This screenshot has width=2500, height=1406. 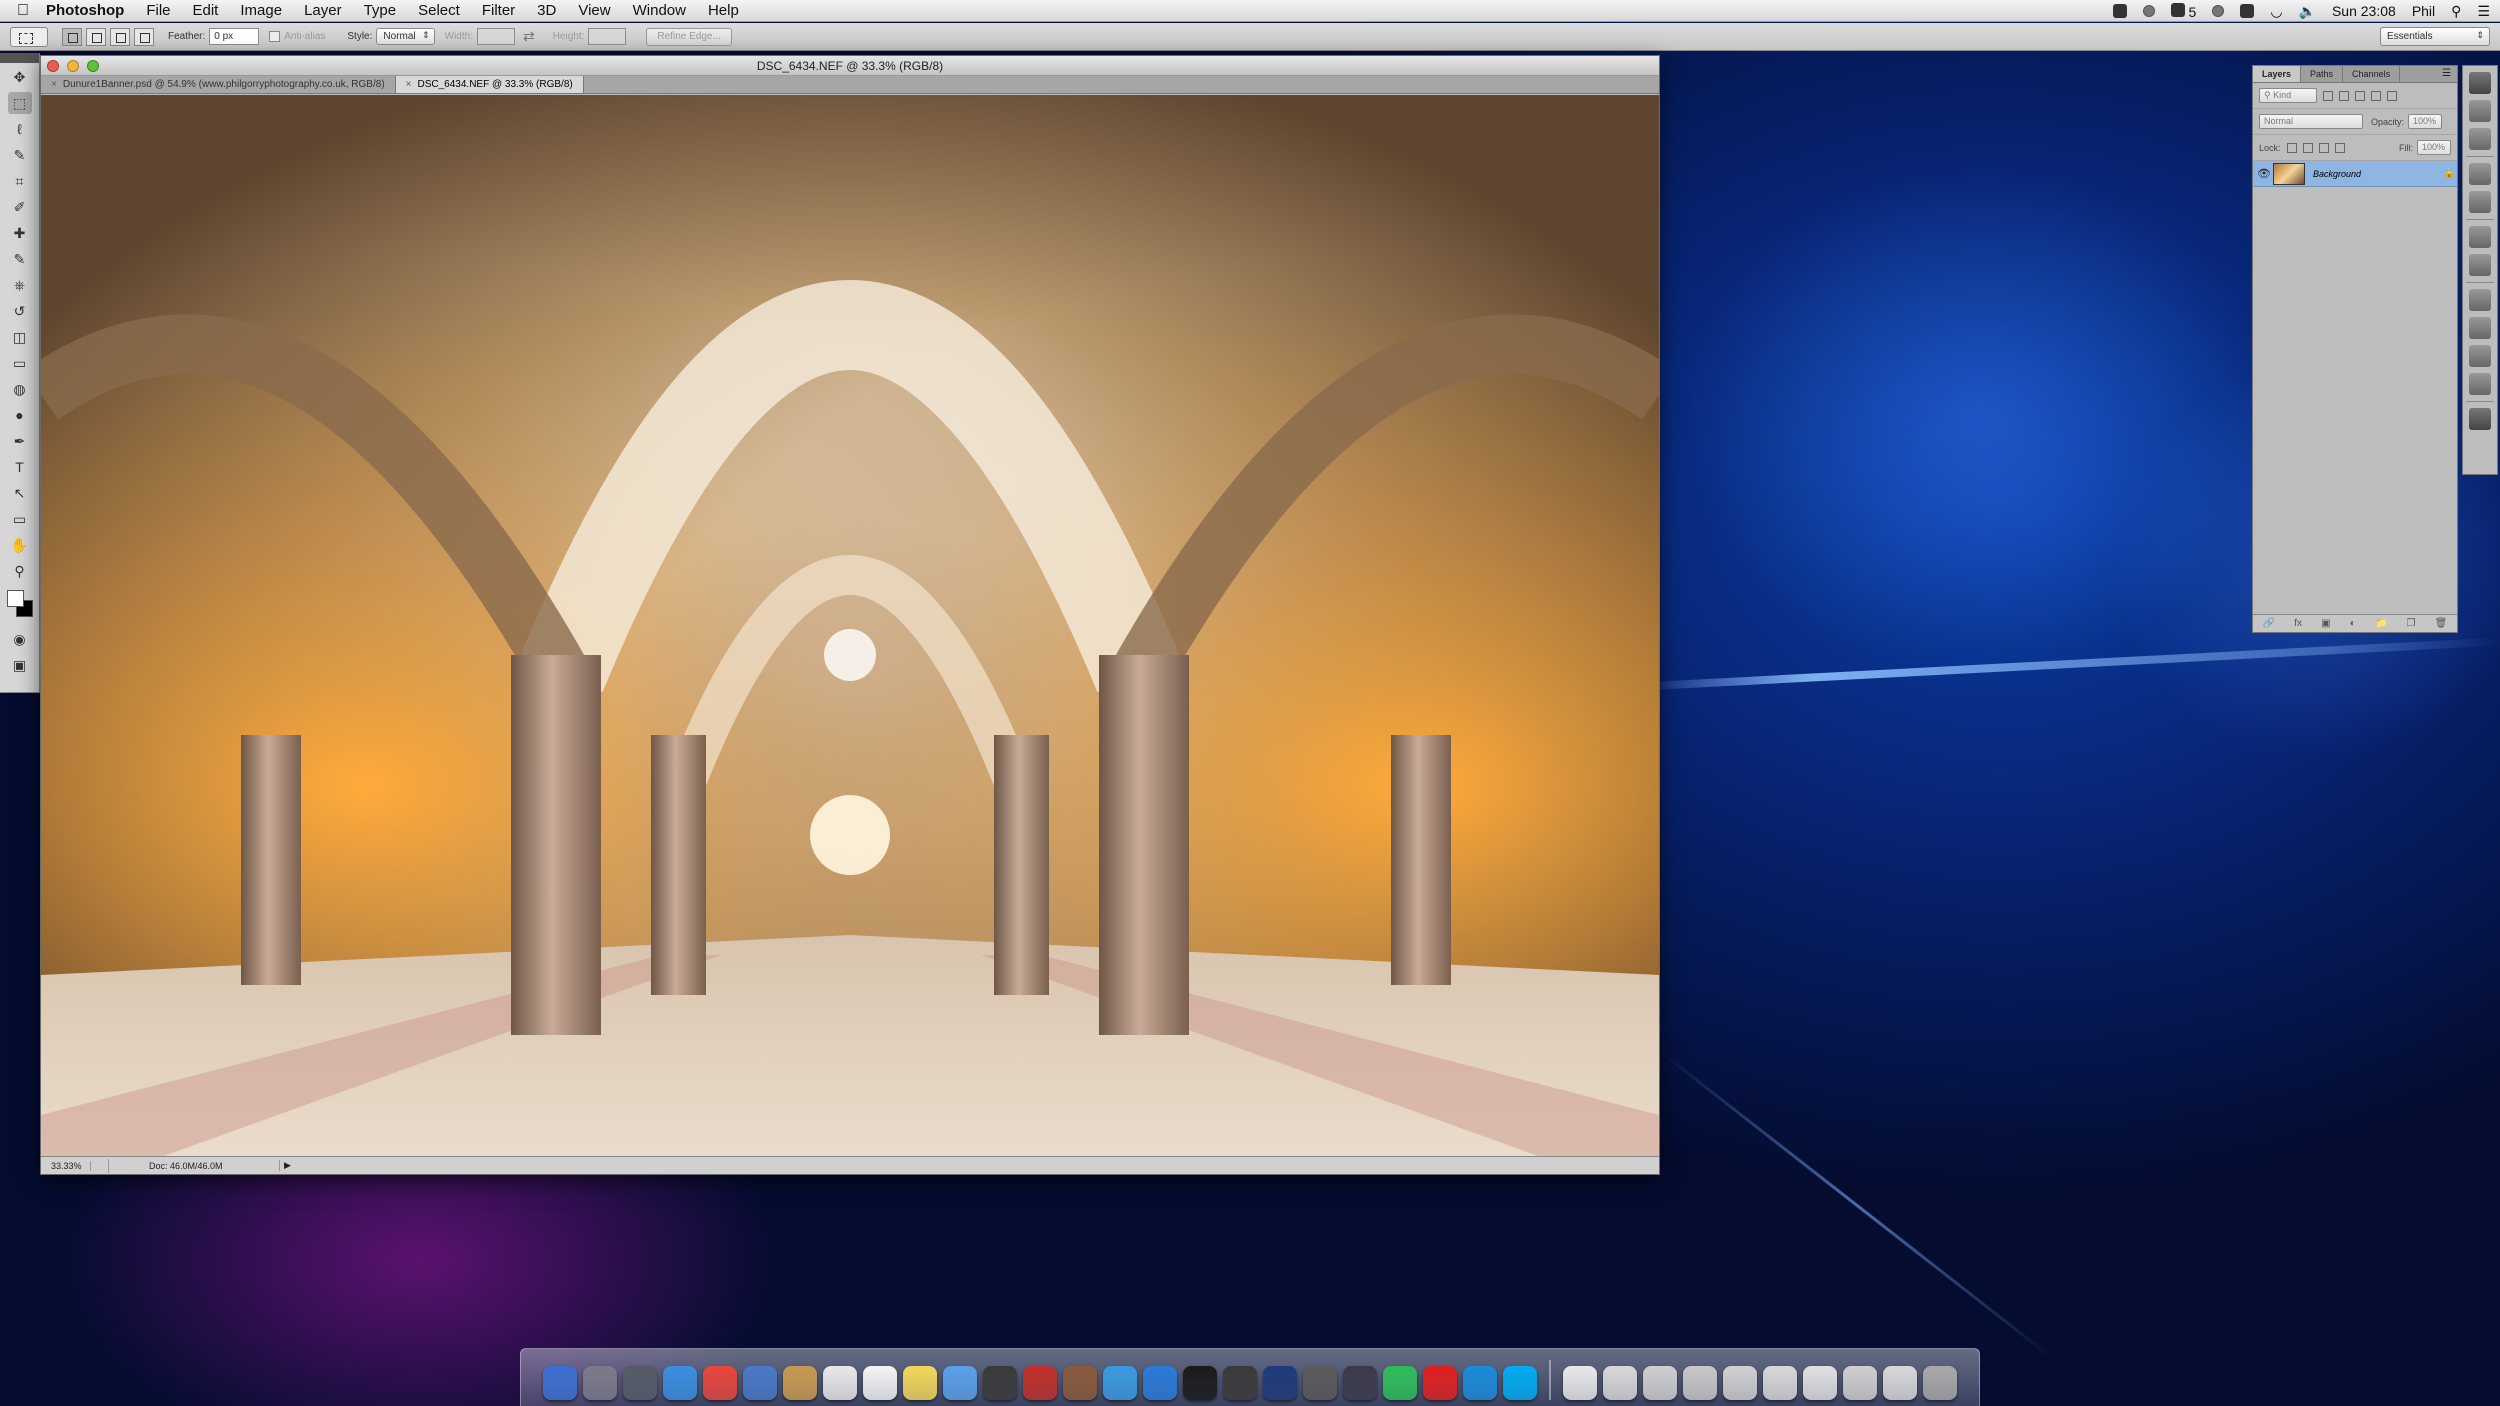 I want to click on new-selection-button, so click(x=72, y=36).